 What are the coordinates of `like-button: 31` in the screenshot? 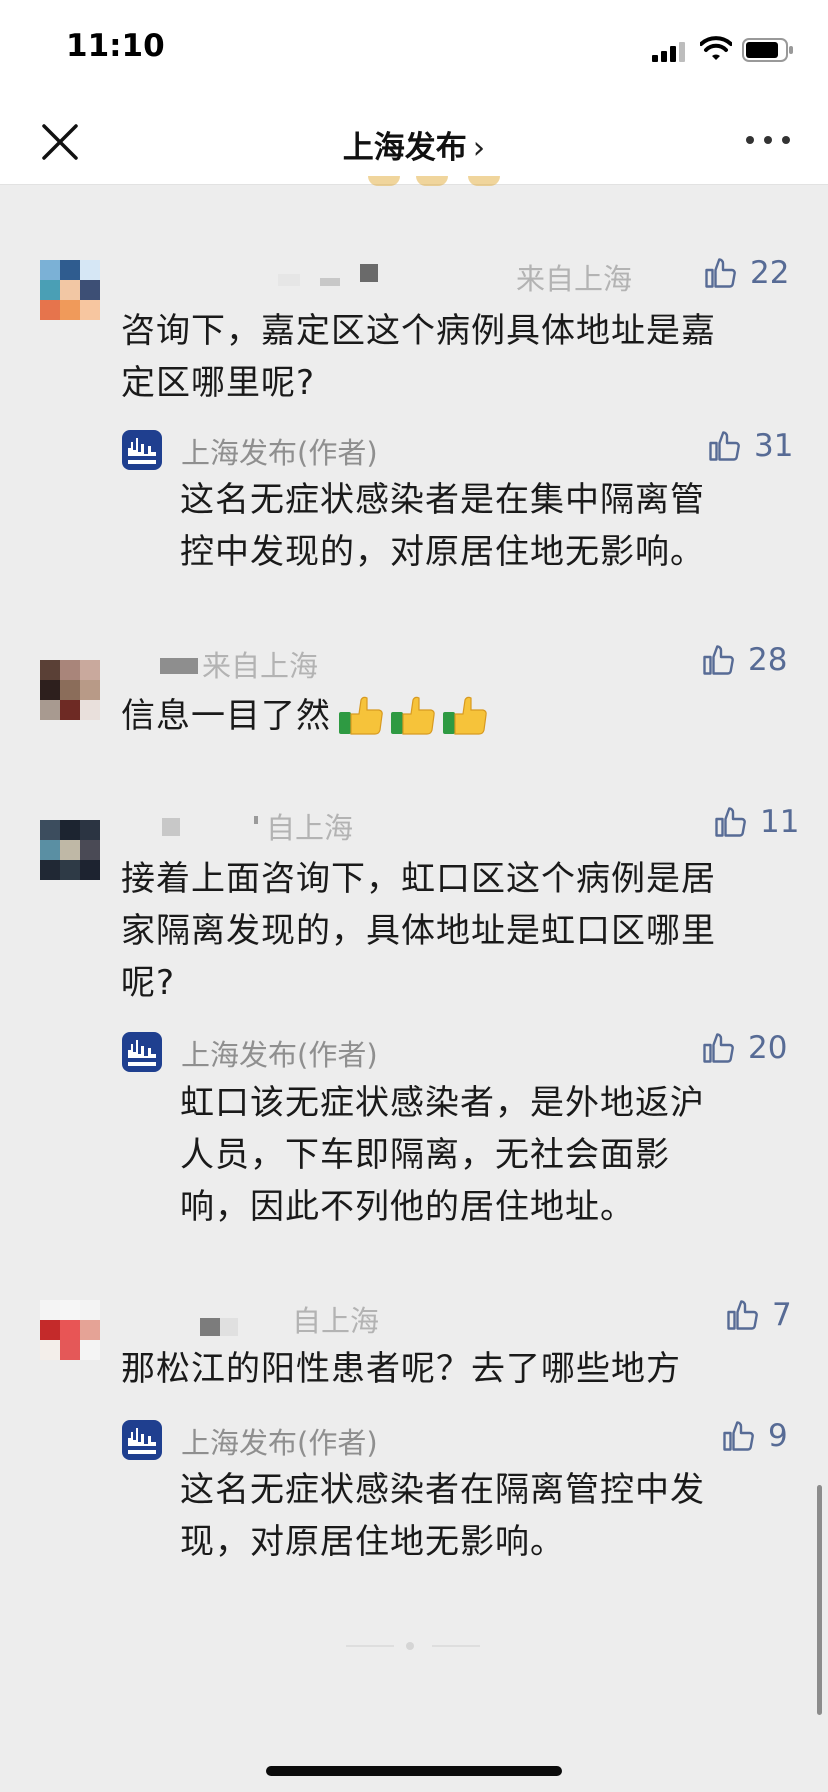 It's located at (749, 446).